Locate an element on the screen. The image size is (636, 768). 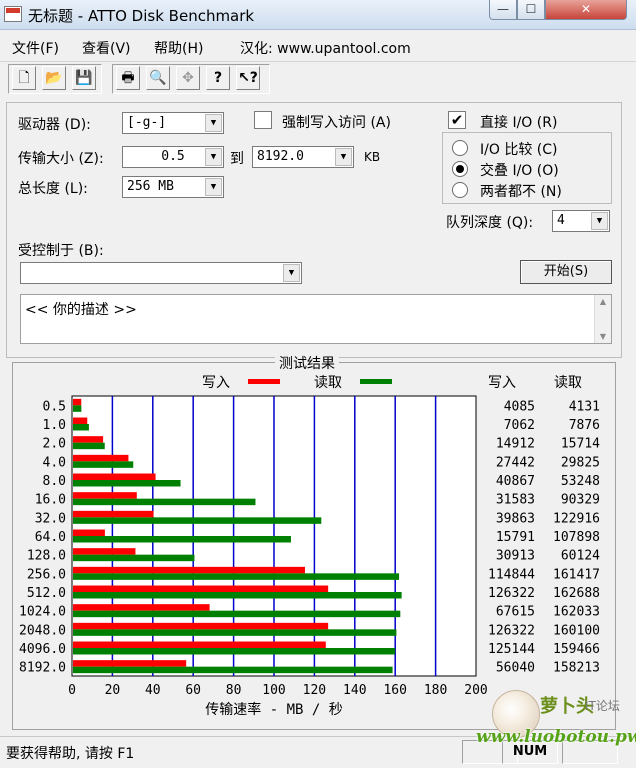
status-help-text: 要获得帮助, 请按 F1 is located at coordinates (70, 754).